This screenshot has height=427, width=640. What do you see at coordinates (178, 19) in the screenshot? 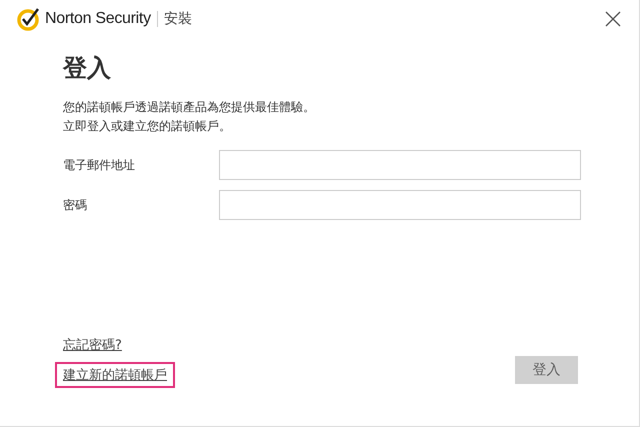
I see `section-title: 安裝` at bounding box center [178, 19].